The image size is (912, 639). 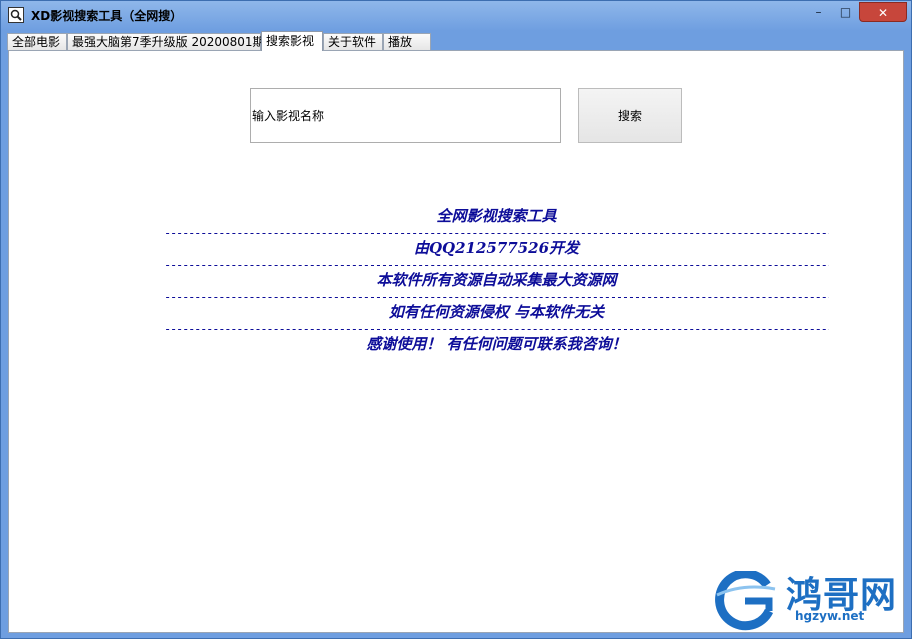 I want to click on info-line-source: 本软件所有资源自动采集最大资源网, so click(x=496, y=280).